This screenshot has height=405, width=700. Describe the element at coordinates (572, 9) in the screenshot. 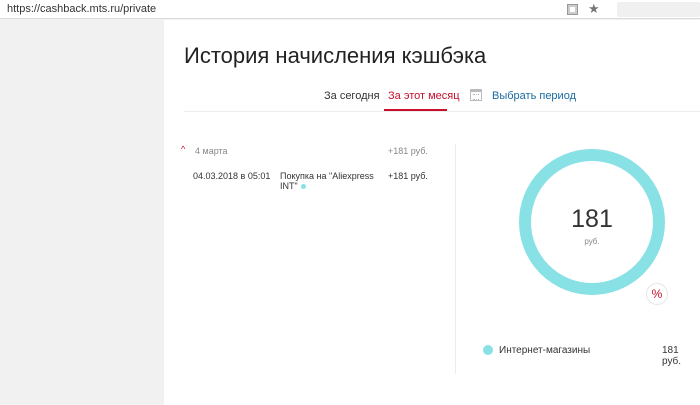

I see `page-info-icon` at that location.